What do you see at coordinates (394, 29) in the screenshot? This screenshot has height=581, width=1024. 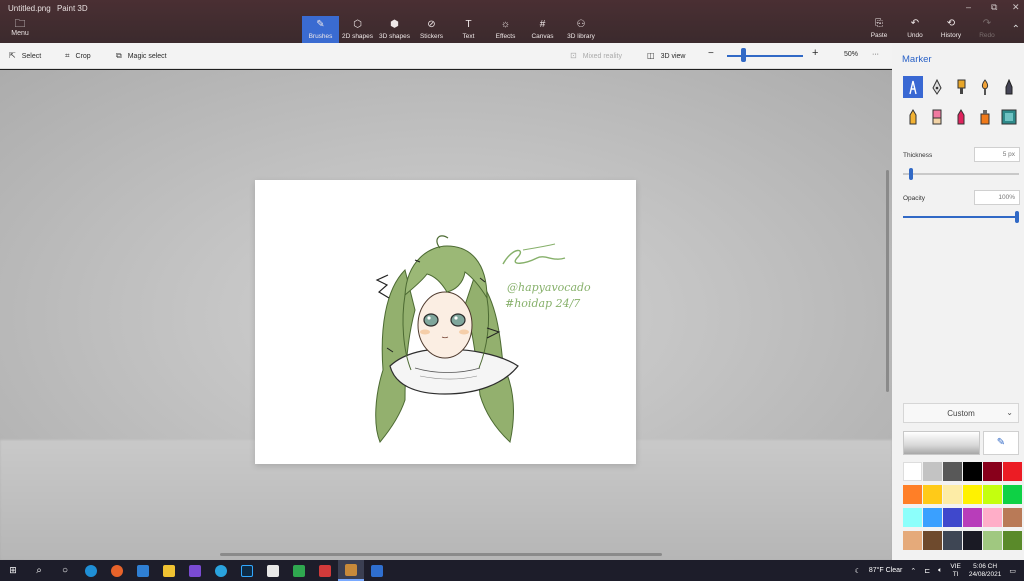 I see `tab-3d-shapes: ⬢ 3D shapes` at bounding box center [394, 29].